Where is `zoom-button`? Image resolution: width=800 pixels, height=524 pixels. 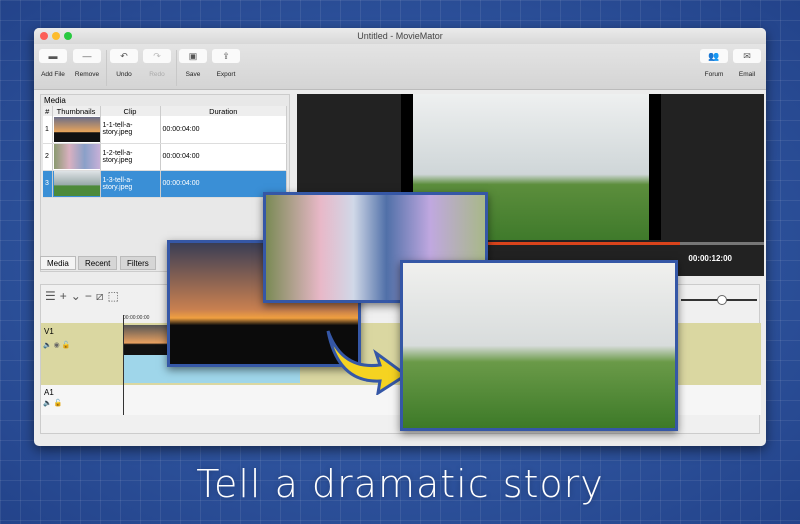
zoom-button is located at coordinates (68, 36).